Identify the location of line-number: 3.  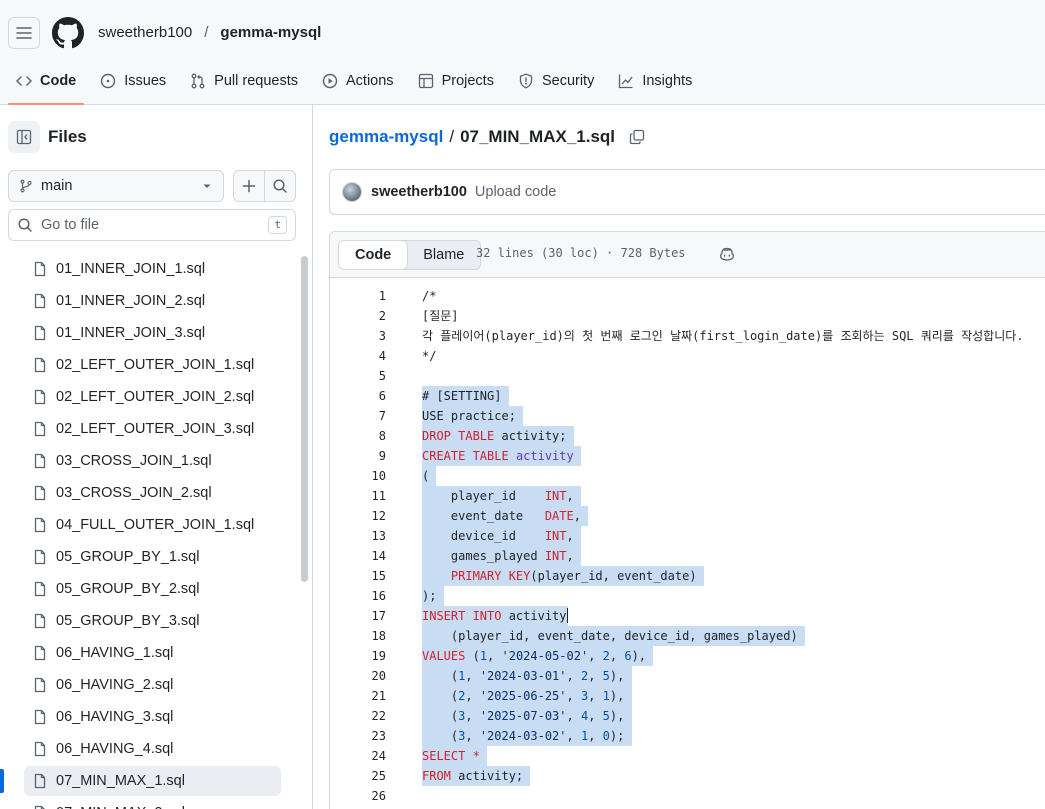
(358, 336).